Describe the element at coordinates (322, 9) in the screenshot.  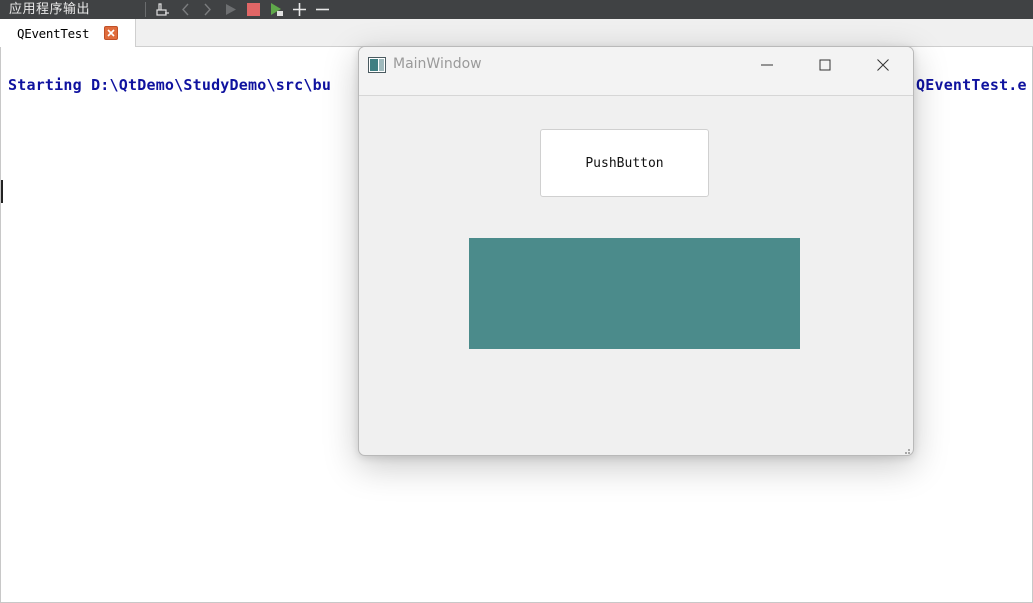
I see `zoom-out-icon` at that location.